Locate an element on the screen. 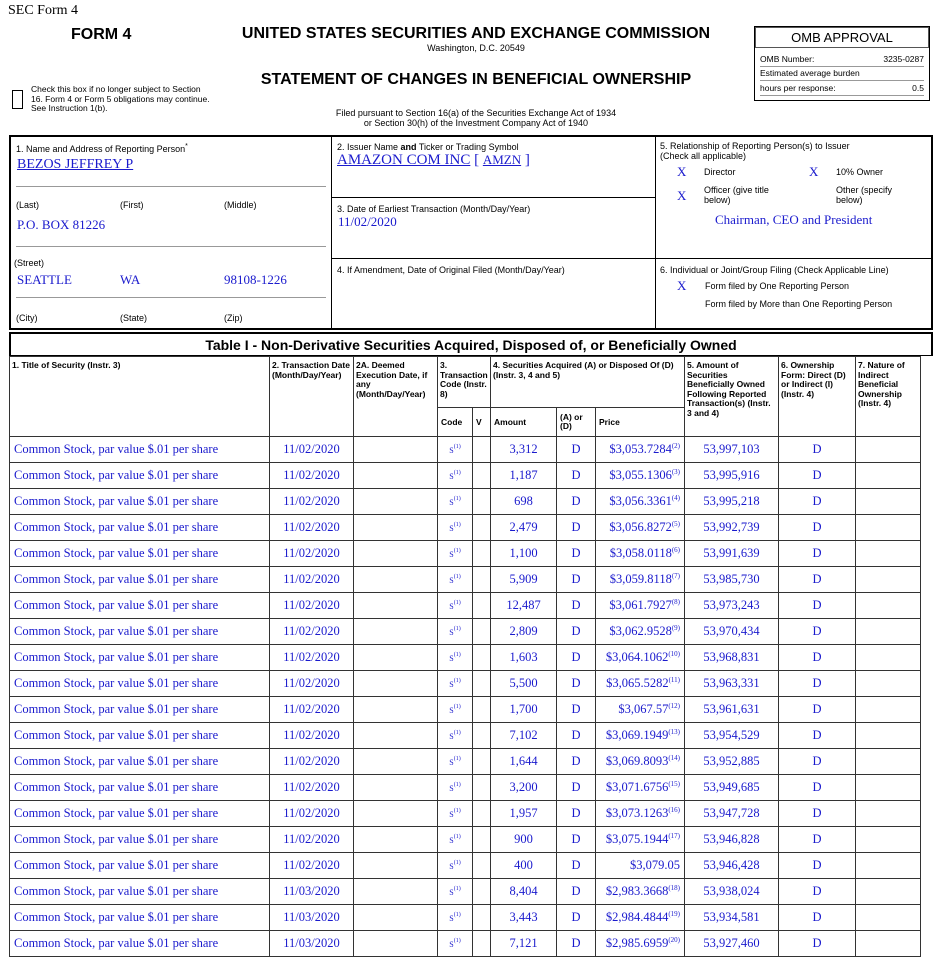 This screenshot has height=957, width=936. row-price: $3,065.5282(11) is located at coordinates (640, 683).